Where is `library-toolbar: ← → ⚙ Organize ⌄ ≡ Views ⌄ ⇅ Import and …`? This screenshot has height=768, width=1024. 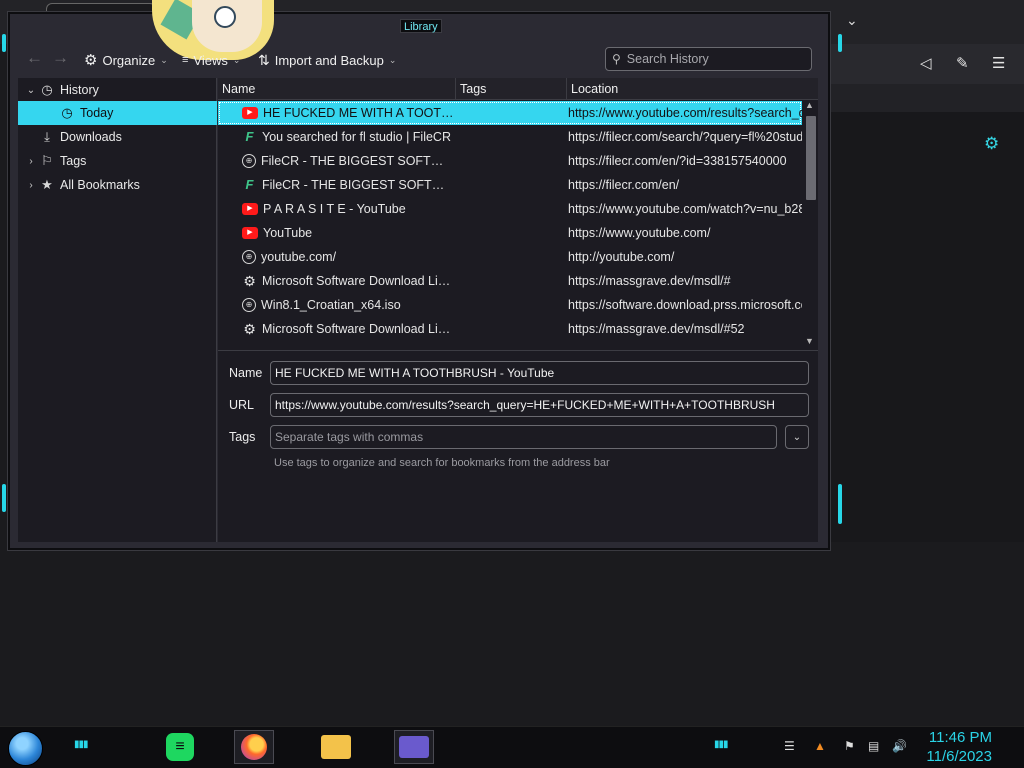 library-toolbar: ← → ⚙ Organize ⌄ ≡ Views ⌄ ⇅ Import and … is located at coordinates (418, 60).